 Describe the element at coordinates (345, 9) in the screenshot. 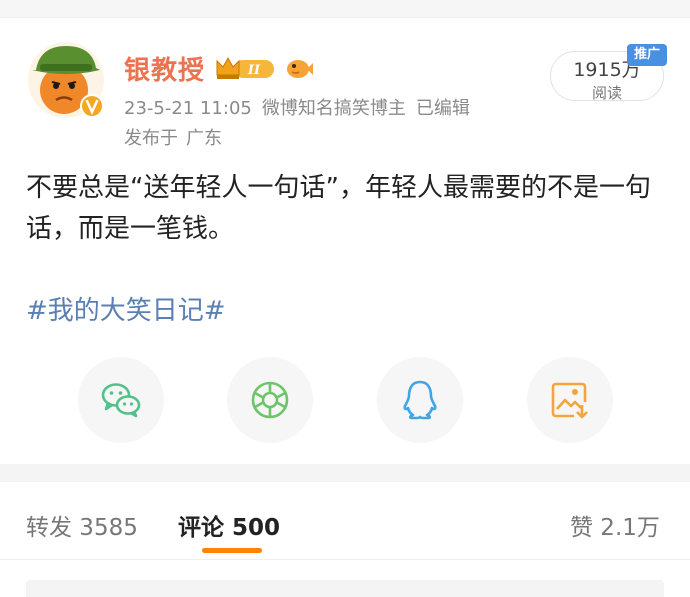

I see `top-strip` at that location.